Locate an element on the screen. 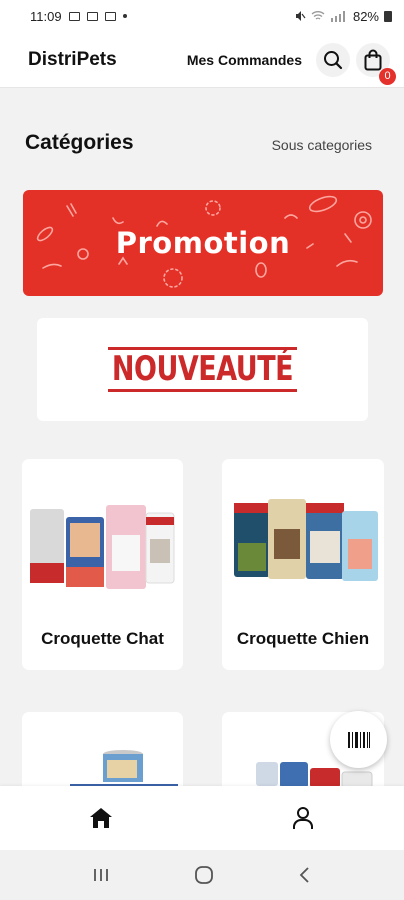 This screenshot has height=900, width=404. status-right: 82% is located at coordinates (343, 16).